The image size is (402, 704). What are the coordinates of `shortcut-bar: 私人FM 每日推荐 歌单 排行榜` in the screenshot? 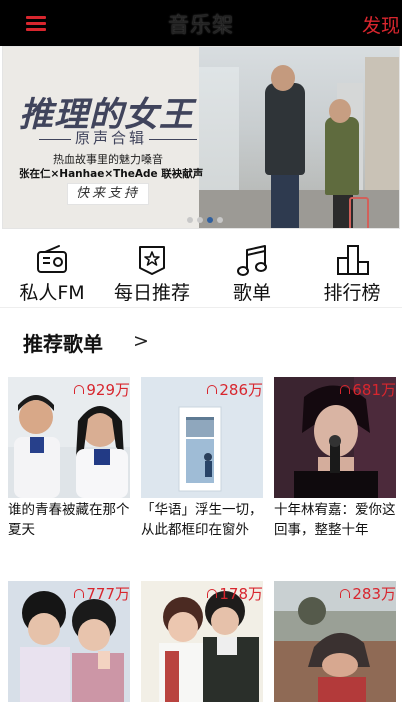 It's located at (201, 269).